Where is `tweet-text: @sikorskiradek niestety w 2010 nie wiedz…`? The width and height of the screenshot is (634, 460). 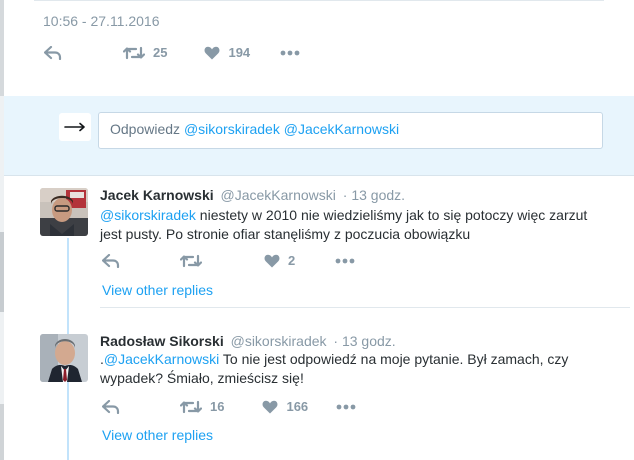
tweet-text: @sikorskiradek niestety w 2010 nie wiedz… is located at coordinates (350, 225).